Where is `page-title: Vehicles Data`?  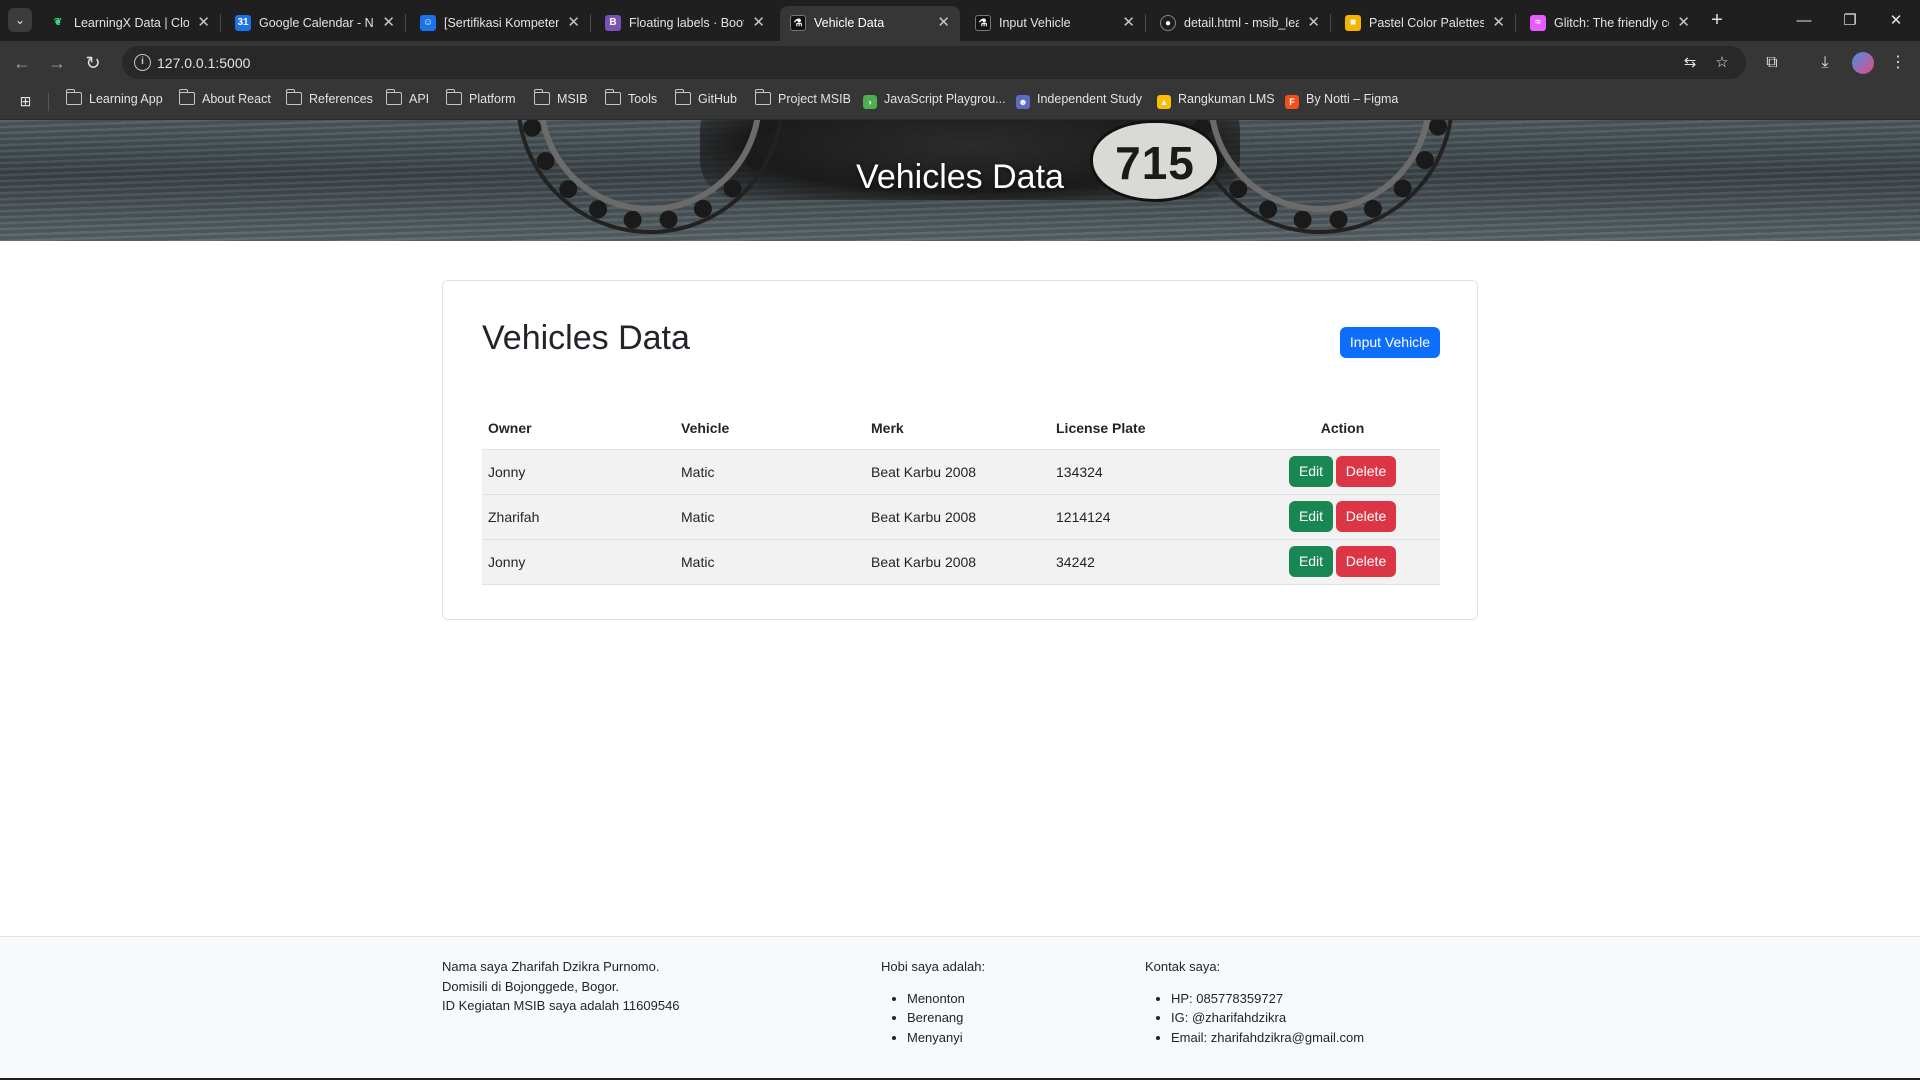 page-title: Vehicles Data is located at coordinates (586, 338).